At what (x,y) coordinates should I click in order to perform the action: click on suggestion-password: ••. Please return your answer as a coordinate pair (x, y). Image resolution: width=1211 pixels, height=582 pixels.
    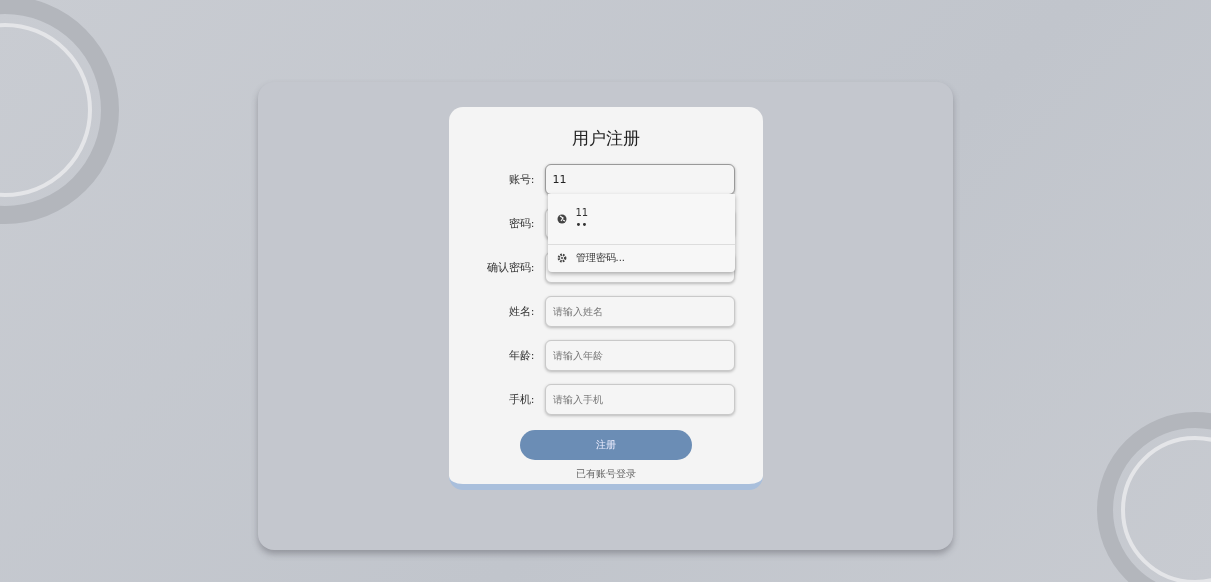
    Looking at the image, I should click on (582, 225).